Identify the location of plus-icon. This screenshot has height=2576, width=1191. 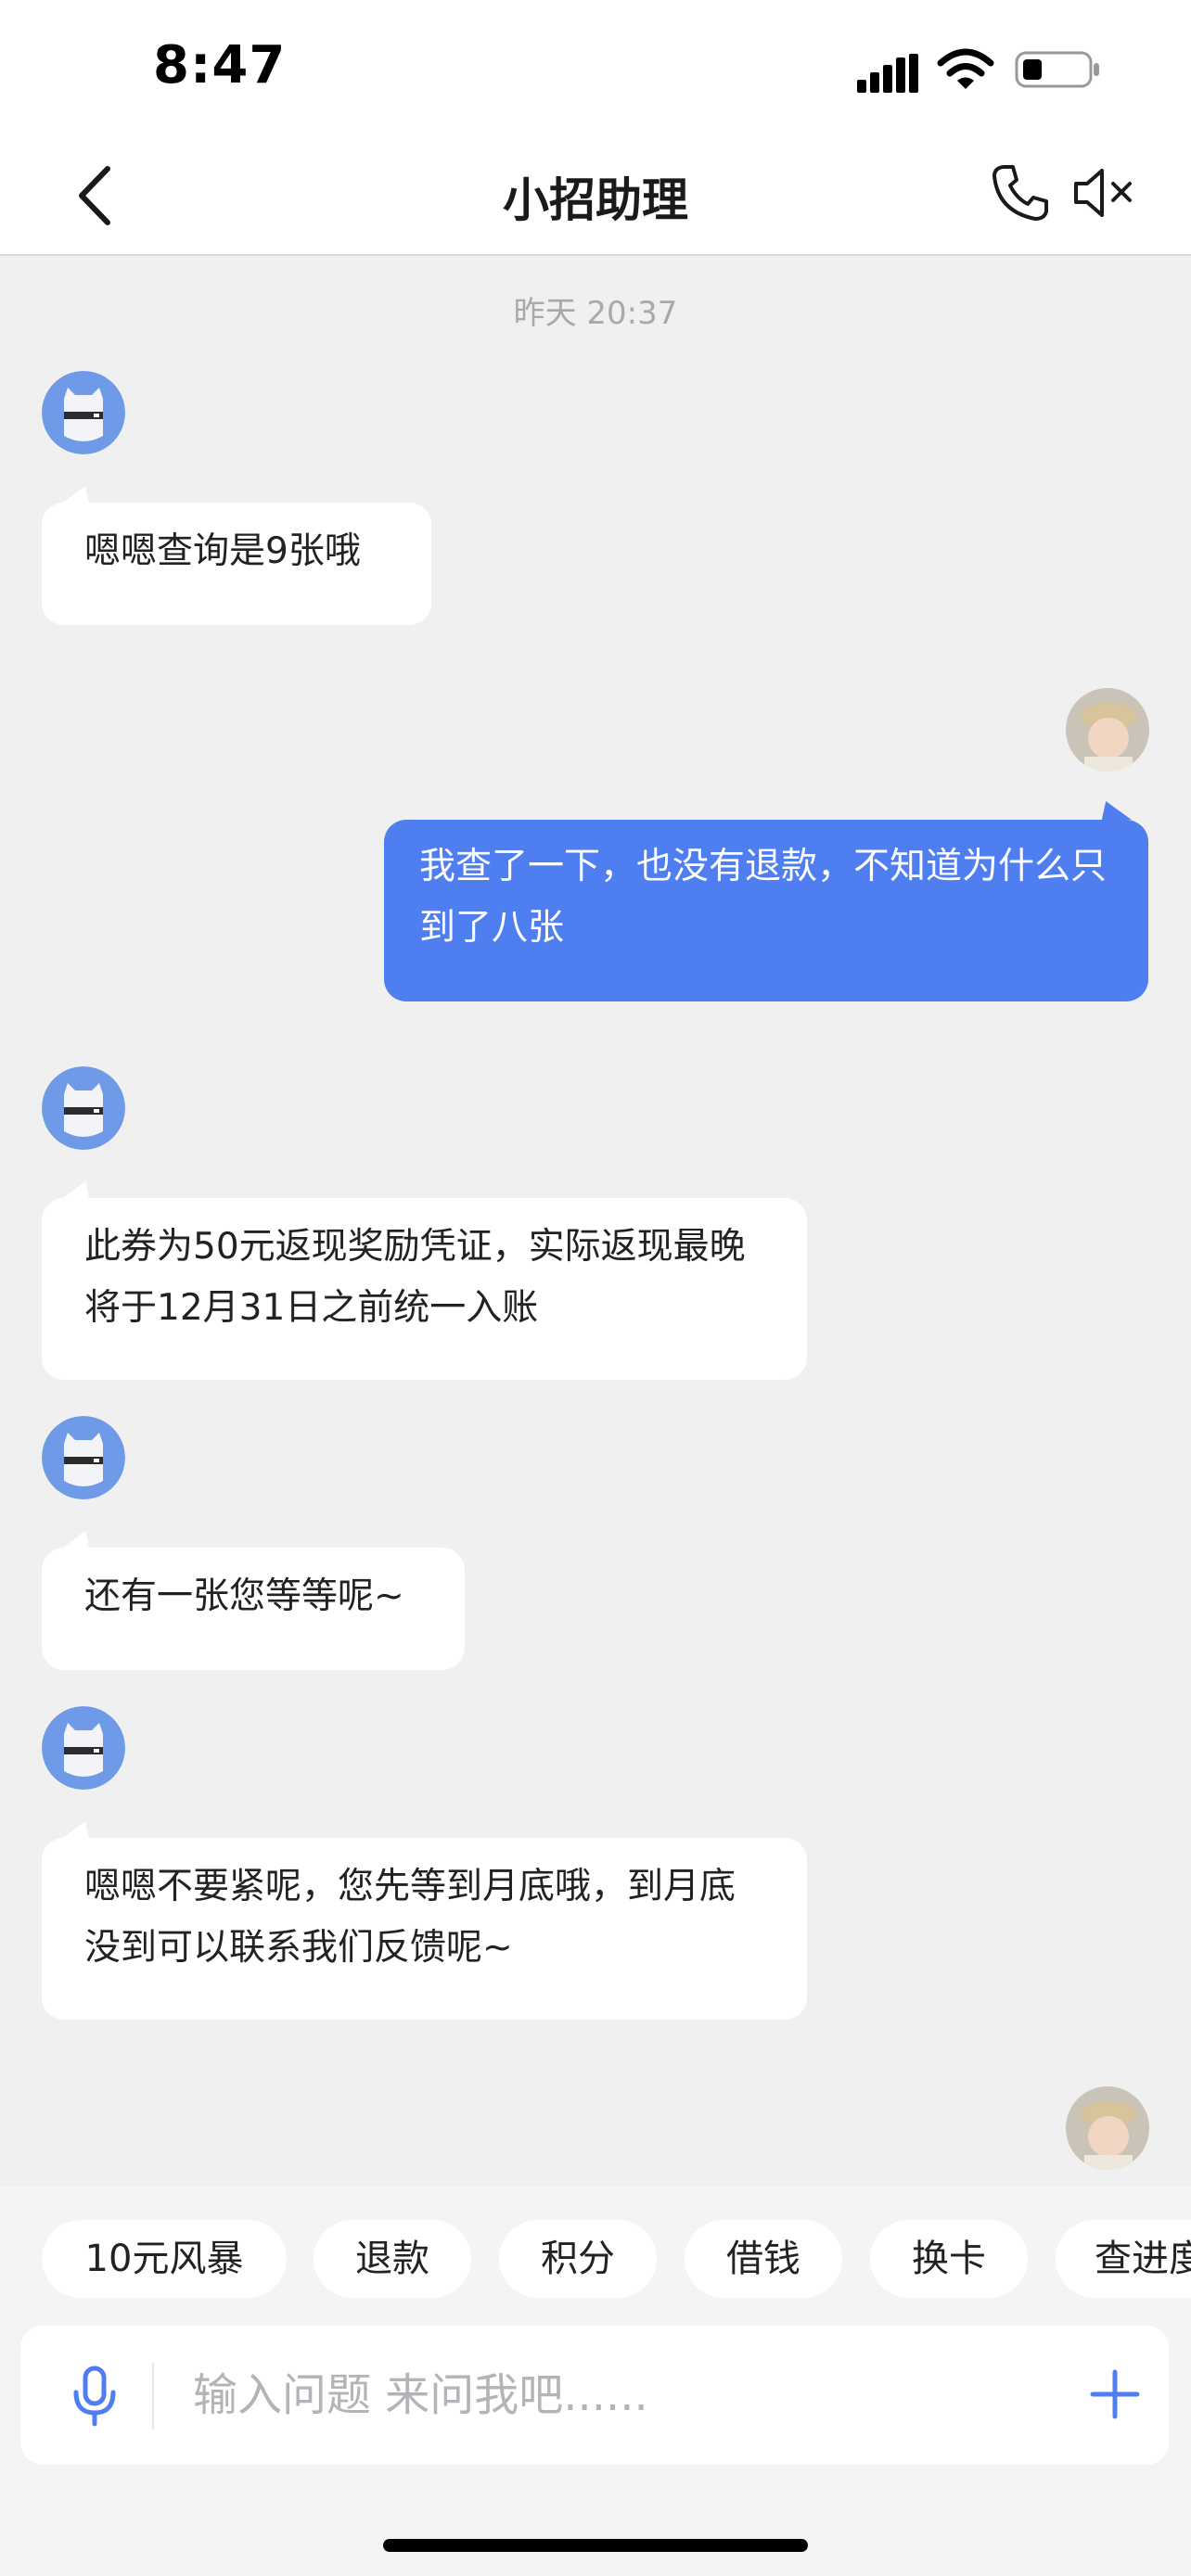
(1115, 2394).